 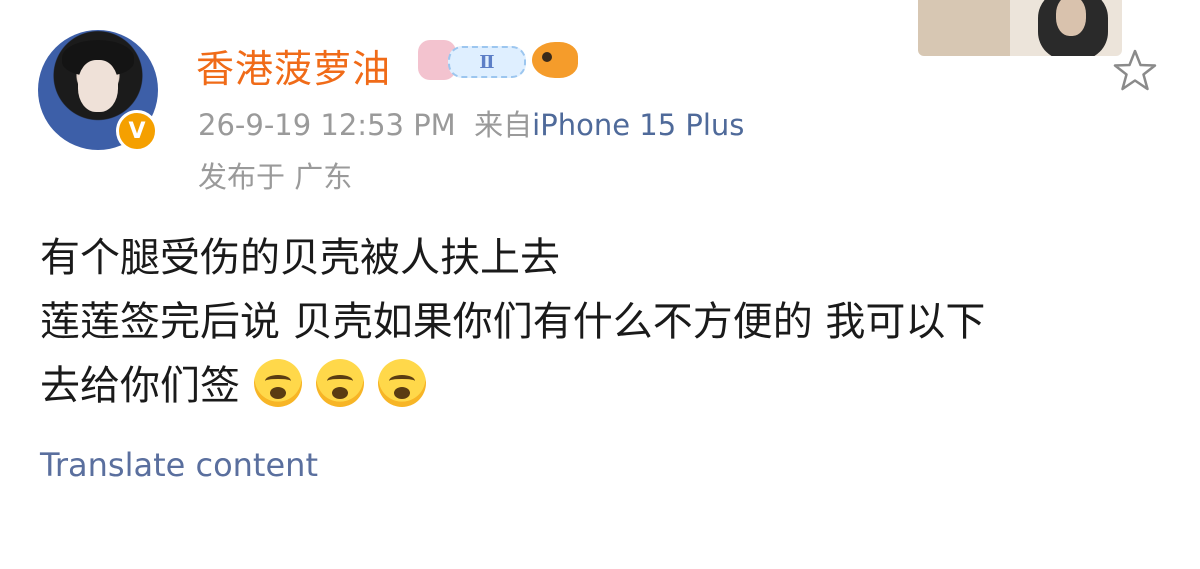 What do you see at coordinates (1073, 28) in the screenshot?
I see `thumbnail-person` at bounding box center [1073, 28].